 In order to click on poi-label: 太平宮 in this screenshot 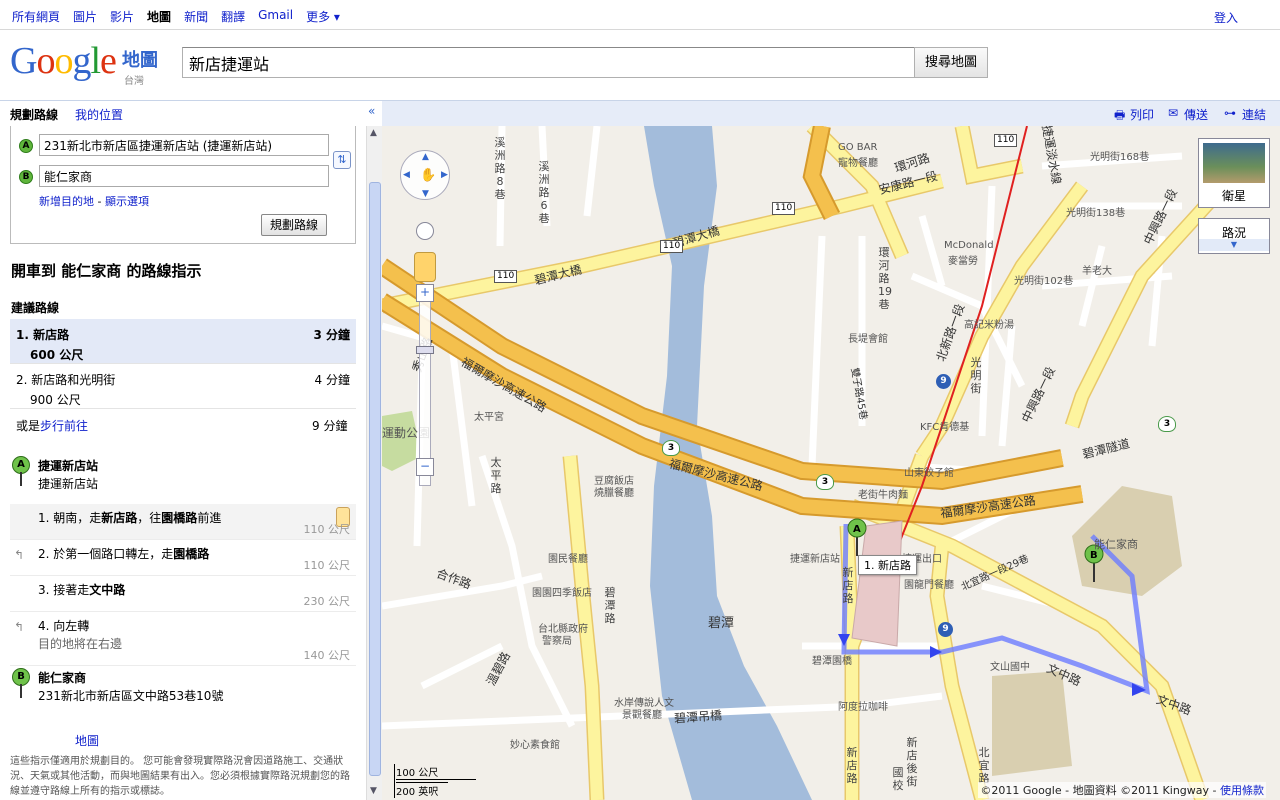, I will do `click(489, 415)`.